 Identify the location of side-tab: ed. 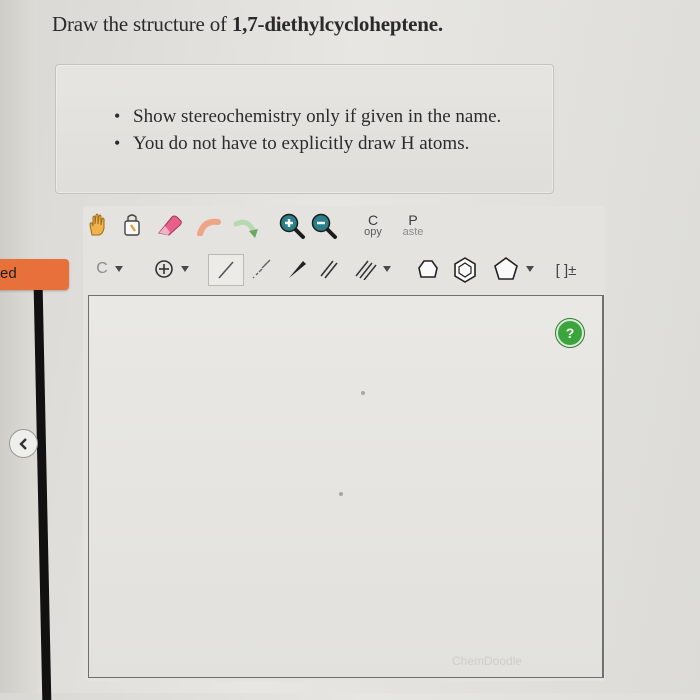
(34, 274).